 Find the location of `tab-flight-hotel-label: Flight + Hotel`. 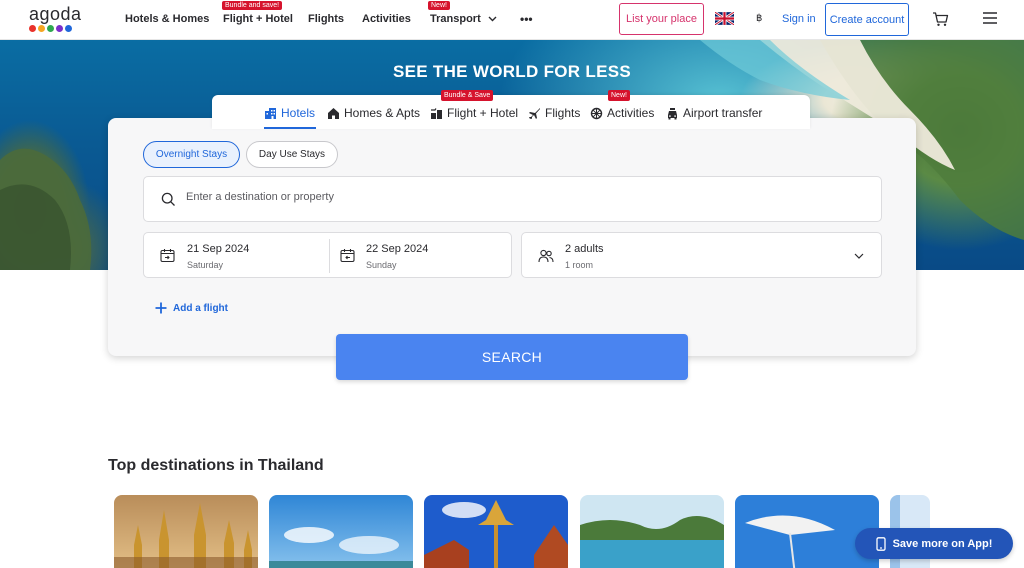

tab-flight-hotel-label: Flight + Hotel is located at coordinates (483, 113).